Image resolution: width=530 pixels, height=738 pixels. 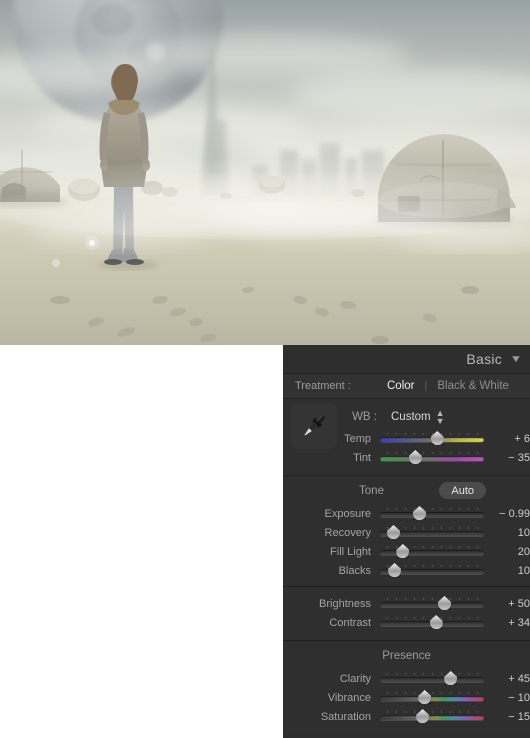 What do you see at coordinates (432, 532) in the screenshot?
I see `slider-track-recovery` at bounding box center [432, 532].